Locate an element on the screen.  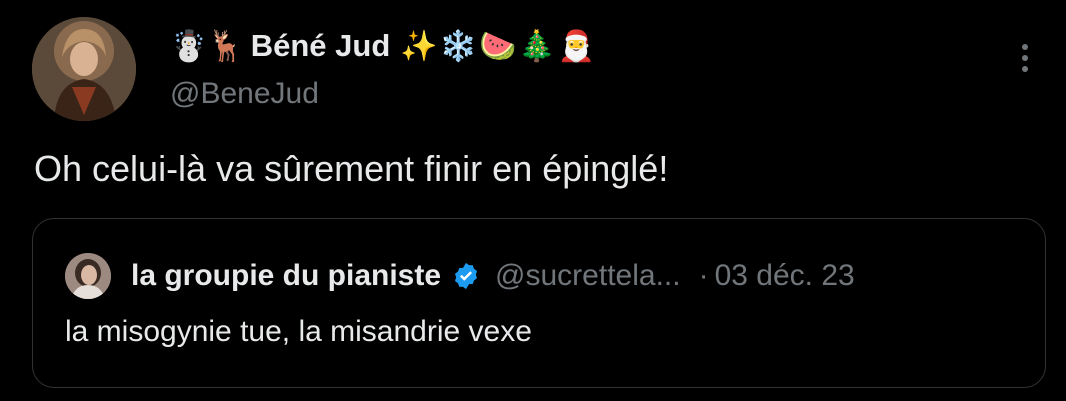
author-name-emoji-lead: ☃️🦌 is located at coordinates (207, 46).